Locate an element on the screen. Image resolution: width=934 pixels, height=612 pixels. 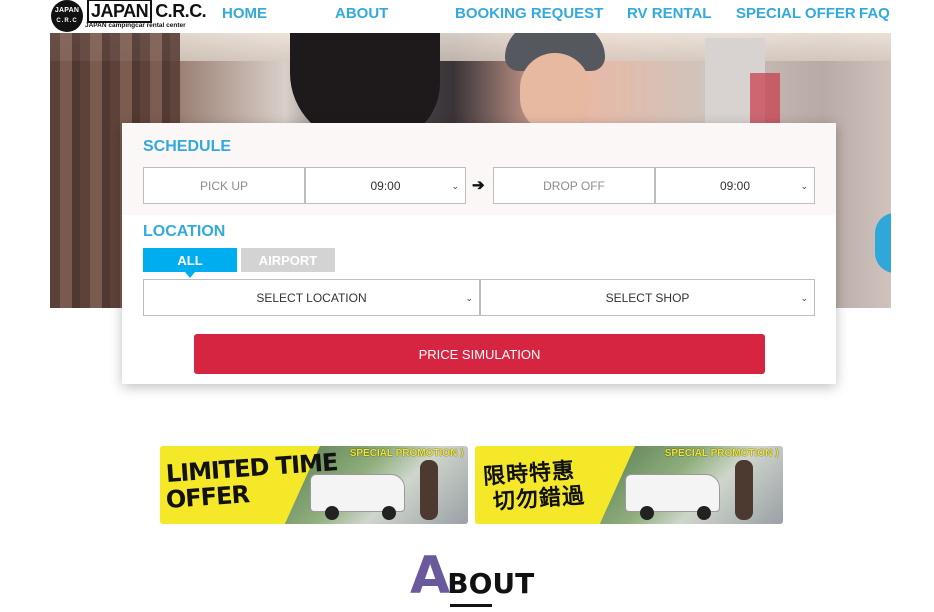
tab-airport: AIRPORT is located at coordinates (288, 260).